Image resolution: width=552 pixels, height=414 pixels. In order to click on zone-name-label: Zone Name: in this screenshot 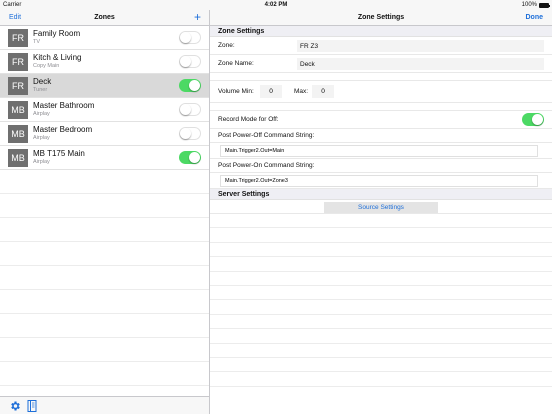, I will do `click(236, 63)`.